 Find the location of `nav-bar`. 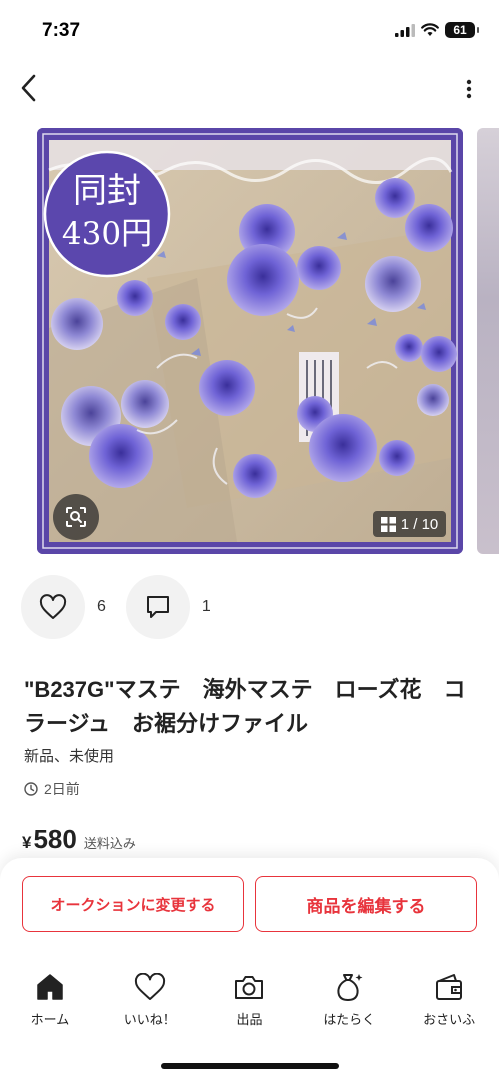

nav-bar is located at coordinates (249, 88).